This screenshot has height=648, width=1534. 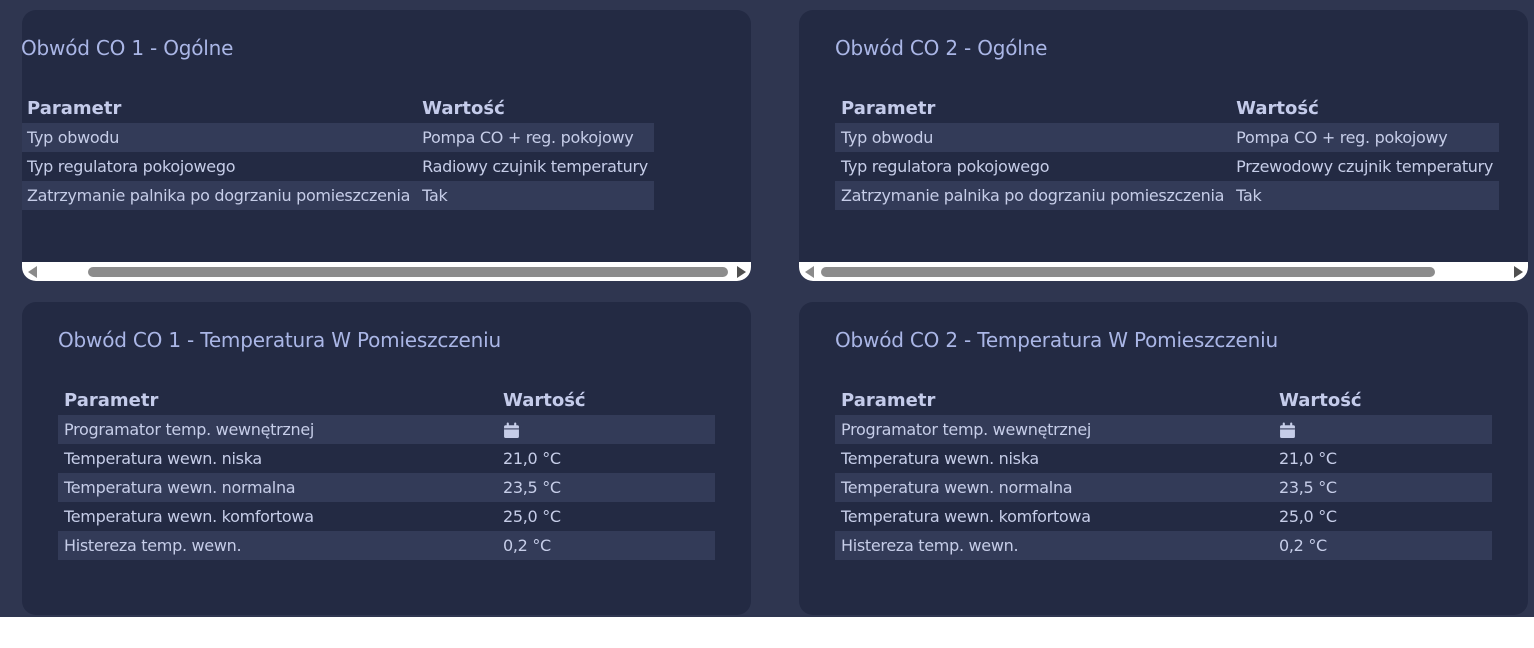 I want to click on param-value: Radiowy czujnik temperatury, so click(x=535, y=166).